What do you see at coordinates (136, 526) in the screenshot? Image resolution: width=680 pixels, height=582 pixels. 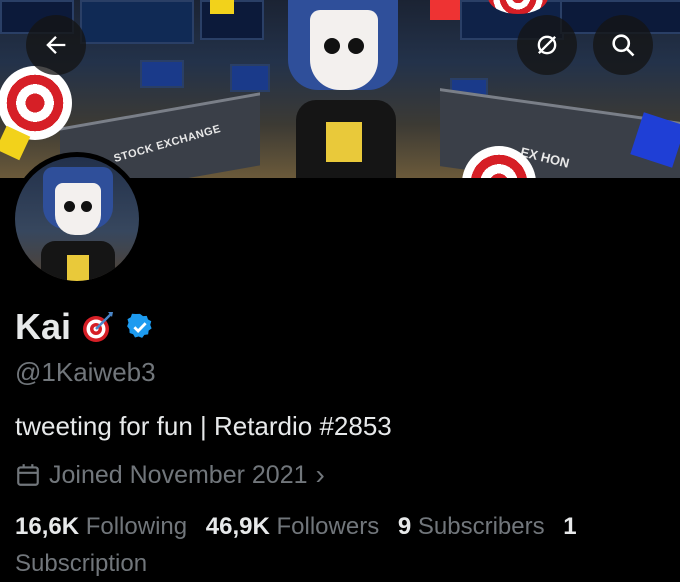 I see `following-label: Following` at bounding box center [136, 526].